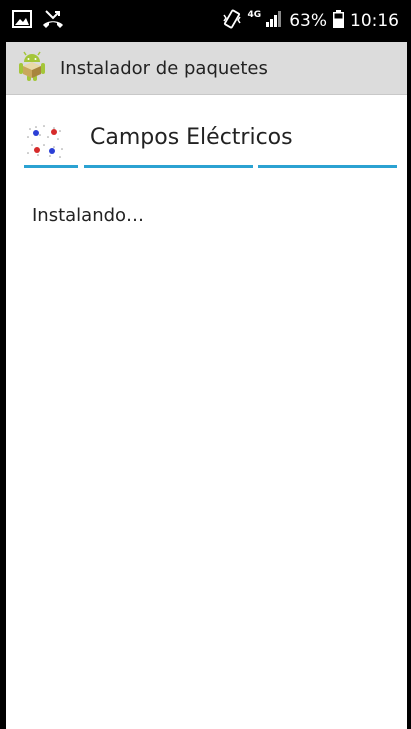 This screenshot has height=729, width=411. I want to click on app-header: Campos Eléctricos, so click(206, 132).